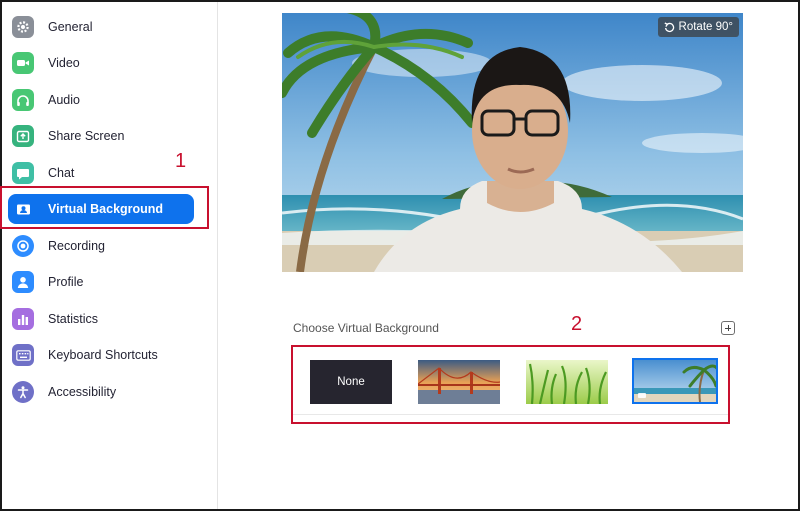 The height and width of the screenshot is (511, 800). What do you see at coordinates (82, 392) in the screenshot?
I see `sidebar-item-label: Accessibility` at bounding box center [82, 392].